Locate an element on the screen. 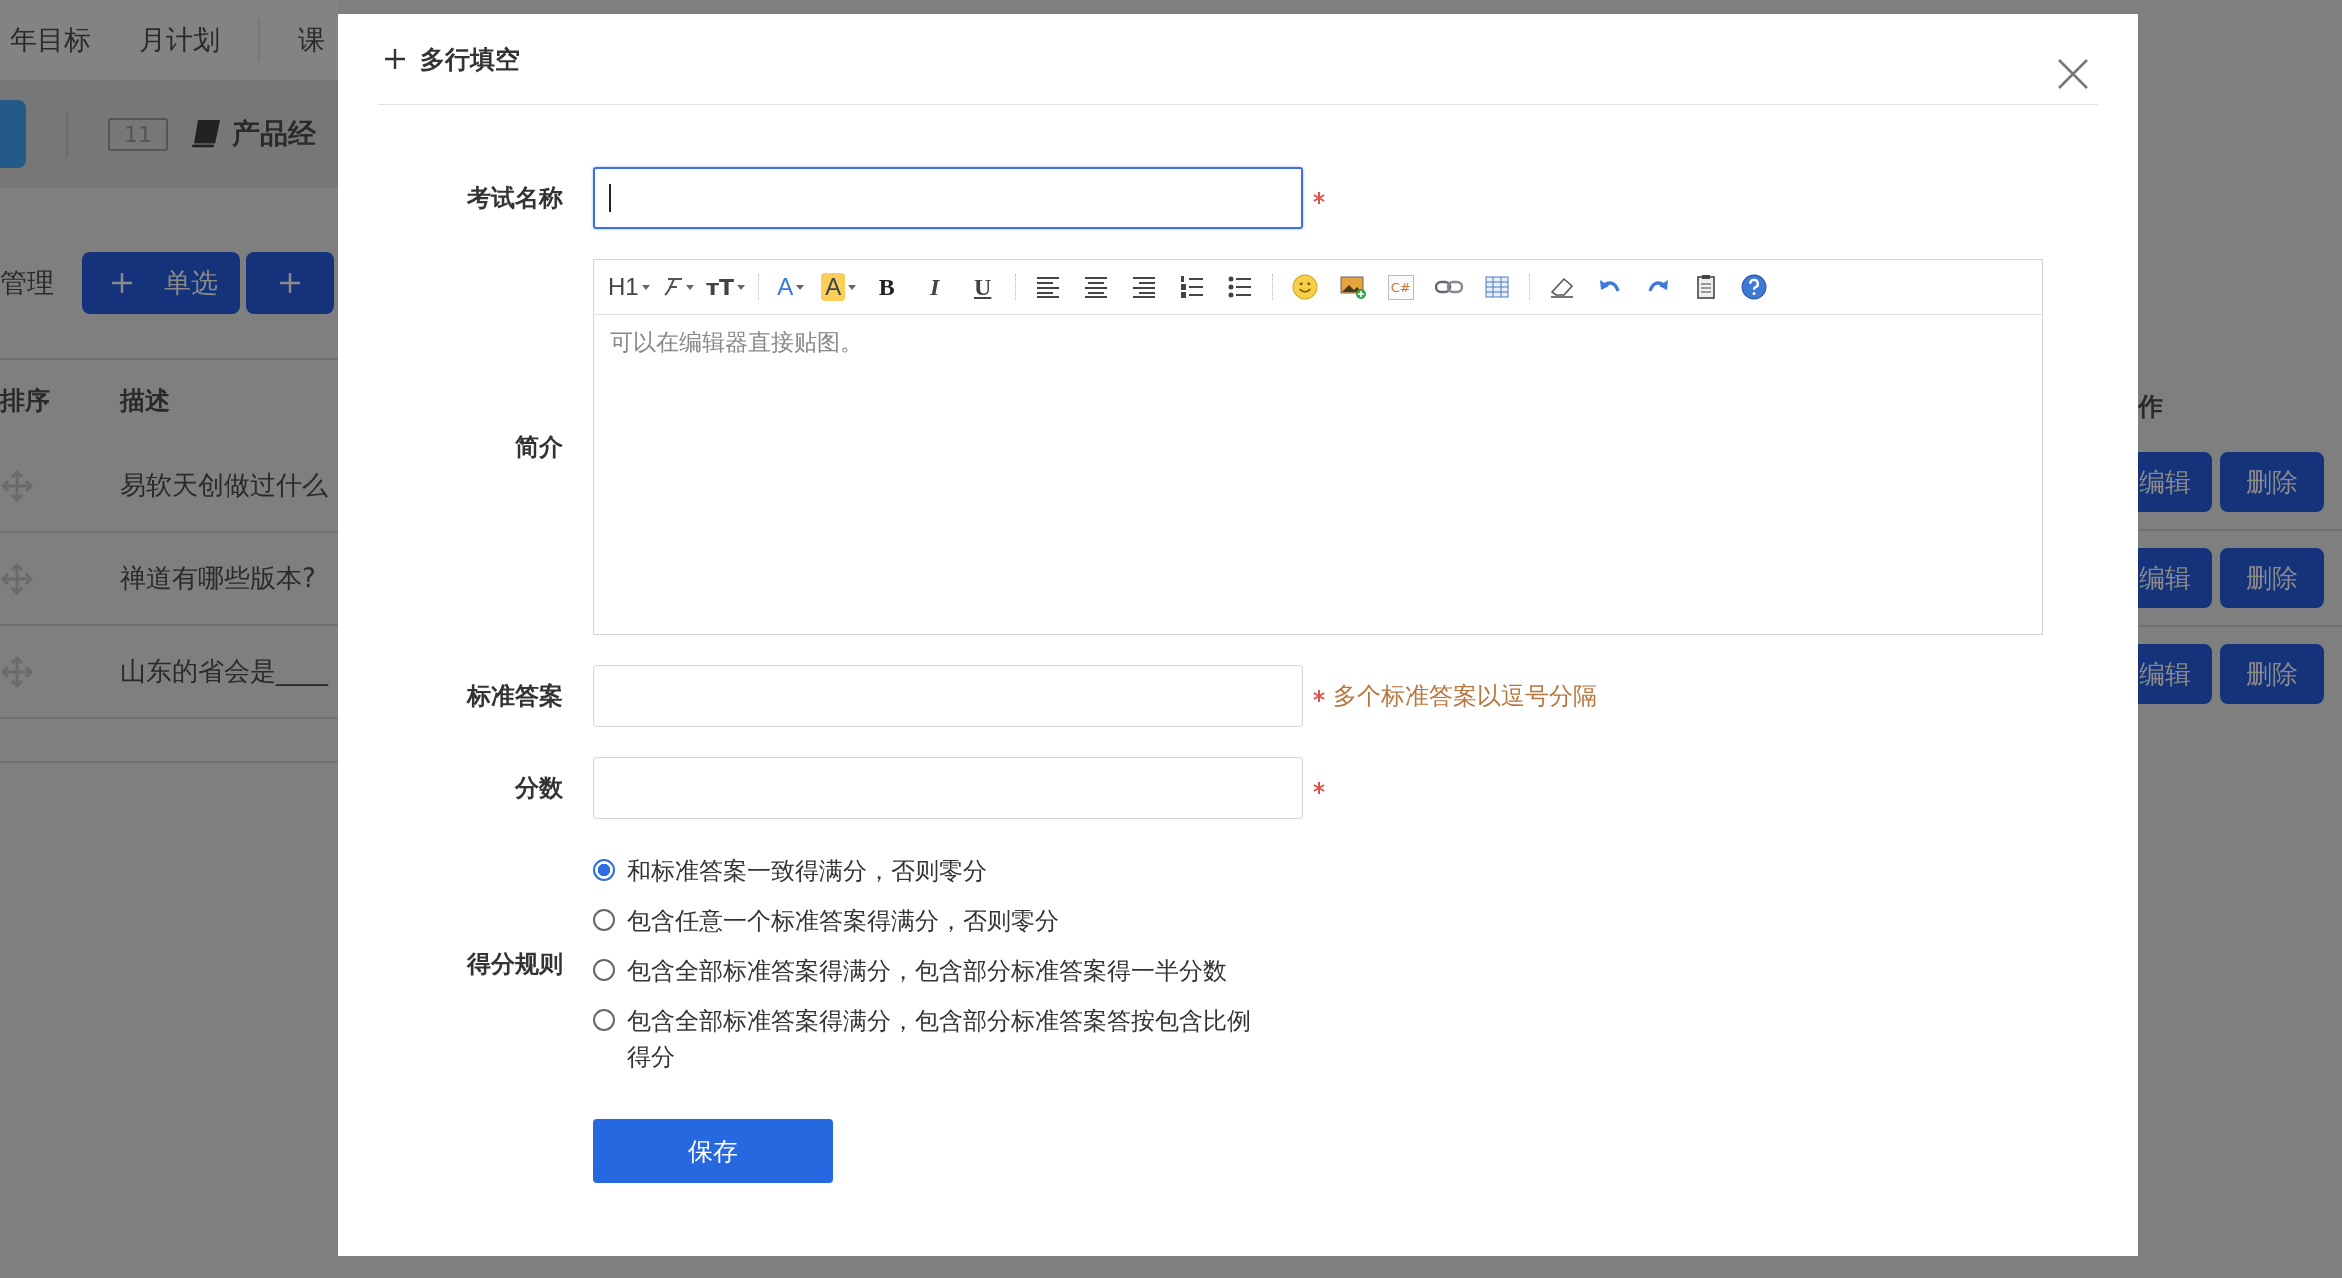 Image resolution: width=2342 pixels, height=1278 pixels. italic-button: I is located at coordinates (934, 287).